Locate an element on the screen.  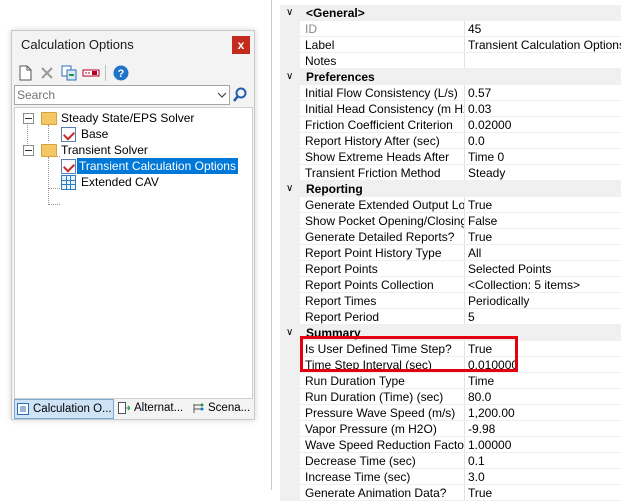
property-row: Run Duration (Time) (sec) 80.0 is located at coordinates (450, 397).